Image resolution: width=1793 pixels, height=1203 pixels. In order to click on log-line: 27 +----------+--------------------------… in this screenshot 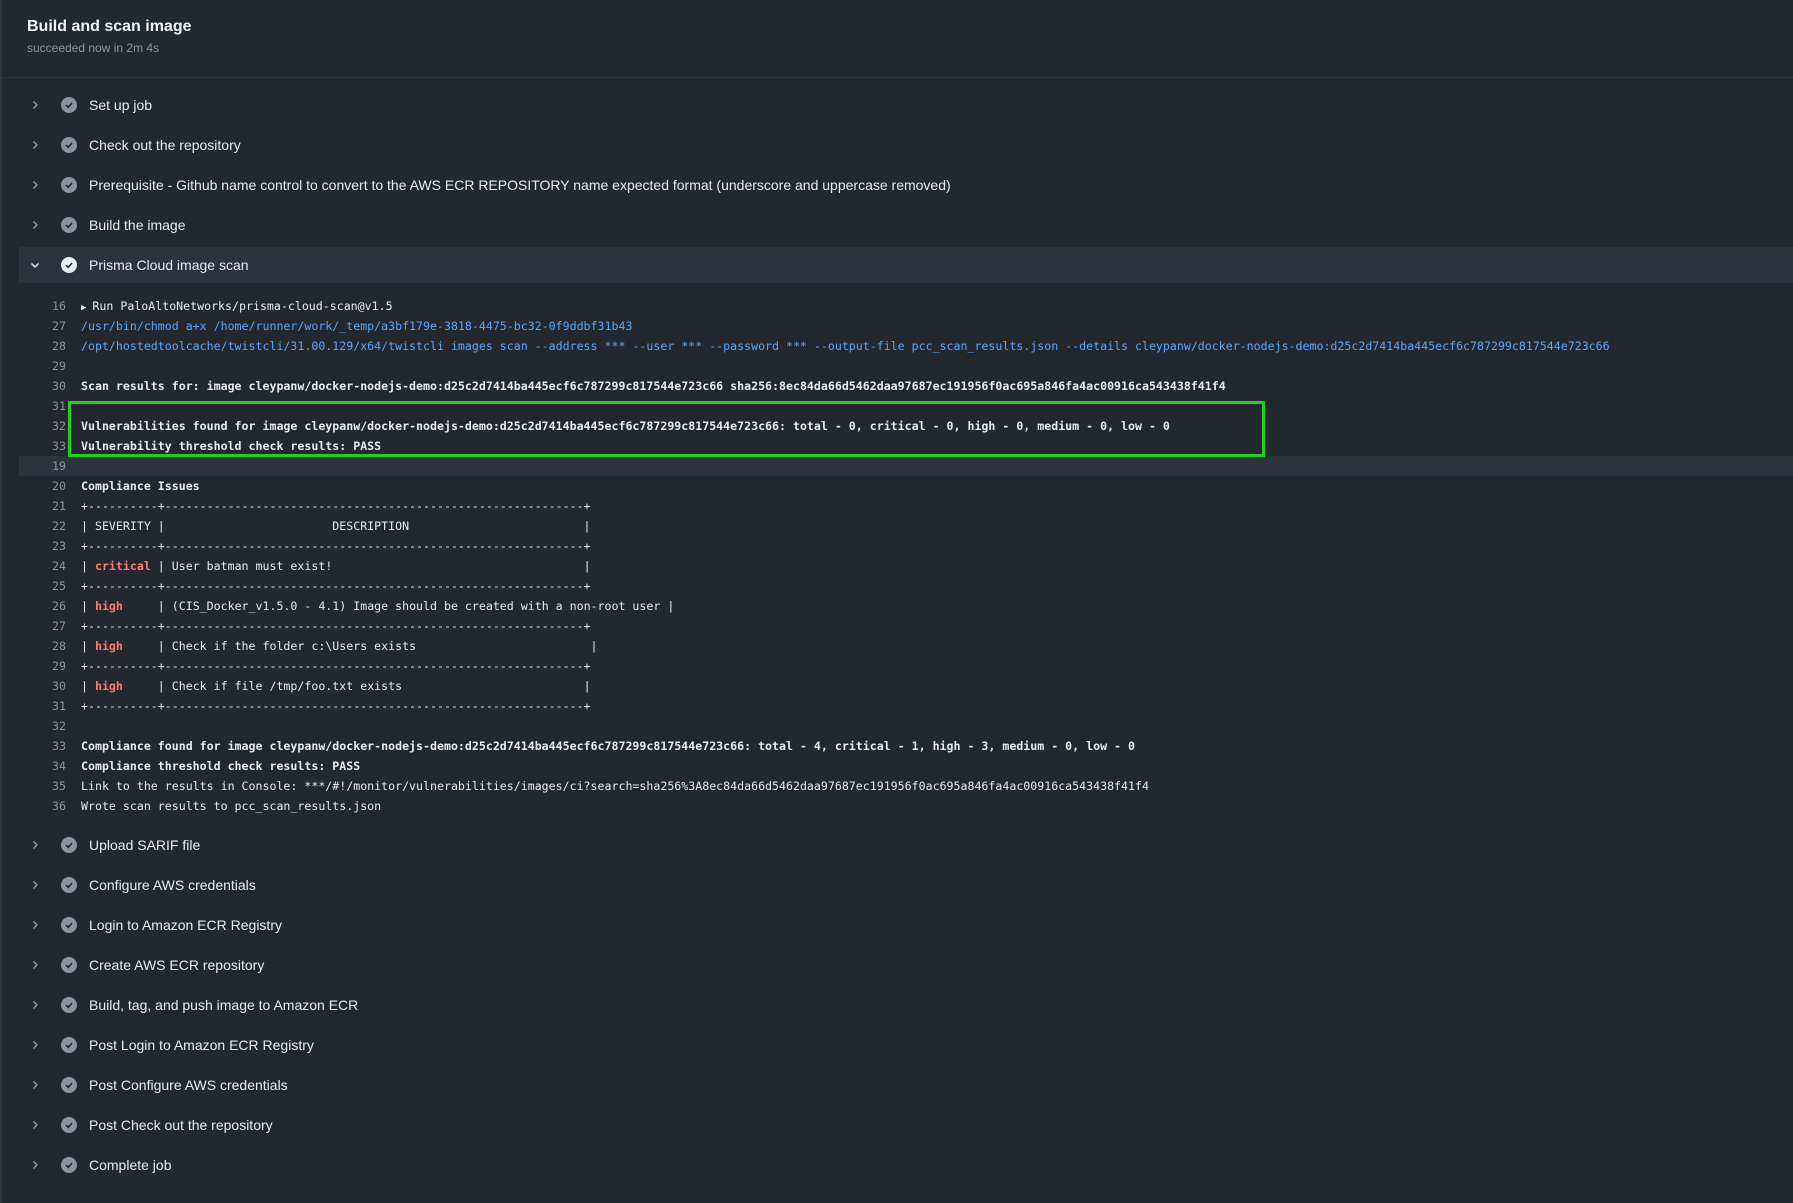, I will do `click(906, 626)`.